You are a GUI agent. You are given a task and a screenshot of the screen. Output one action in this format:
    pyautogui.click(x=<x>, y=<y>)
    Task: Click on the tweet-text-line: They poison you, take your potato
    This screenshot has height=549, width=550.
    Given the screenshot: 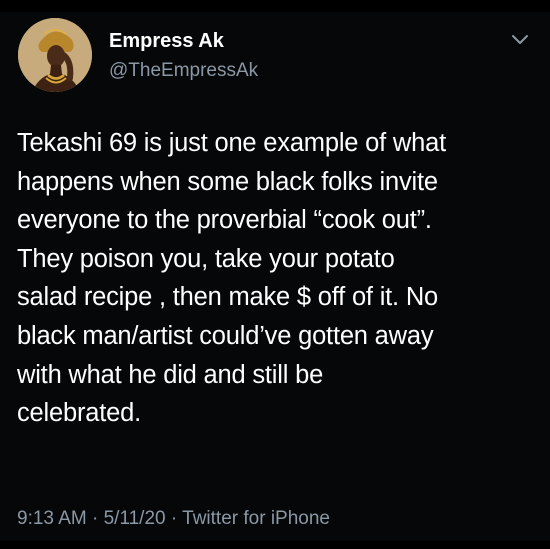 What is the action you would take?
    pyautogui.click(x=206, y=258)
    